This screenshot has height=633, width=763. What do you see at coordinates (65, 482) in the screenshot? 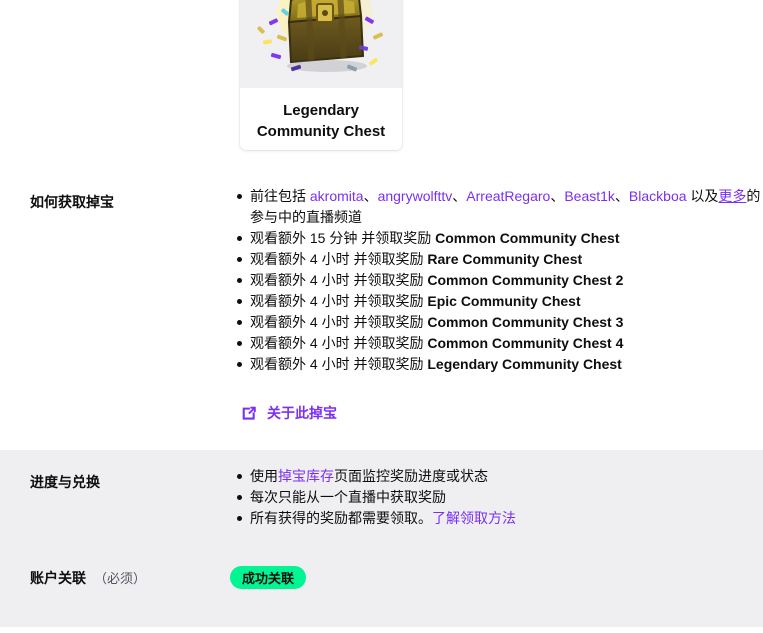
I see `section-label-progress: 进度与兑换` at bounding box center [65, 482].